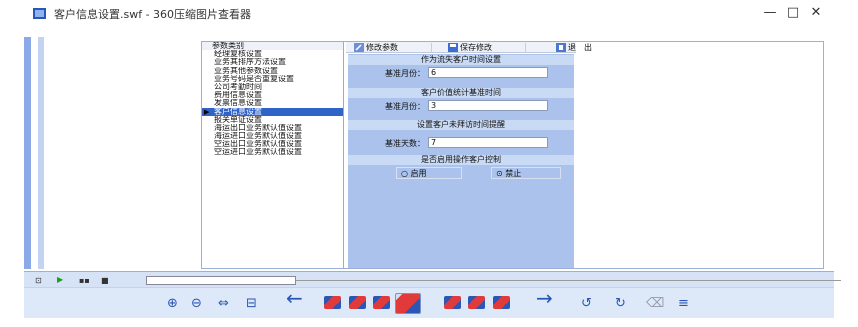  I want to click on churn-month-input: 6, so click(488, 72).